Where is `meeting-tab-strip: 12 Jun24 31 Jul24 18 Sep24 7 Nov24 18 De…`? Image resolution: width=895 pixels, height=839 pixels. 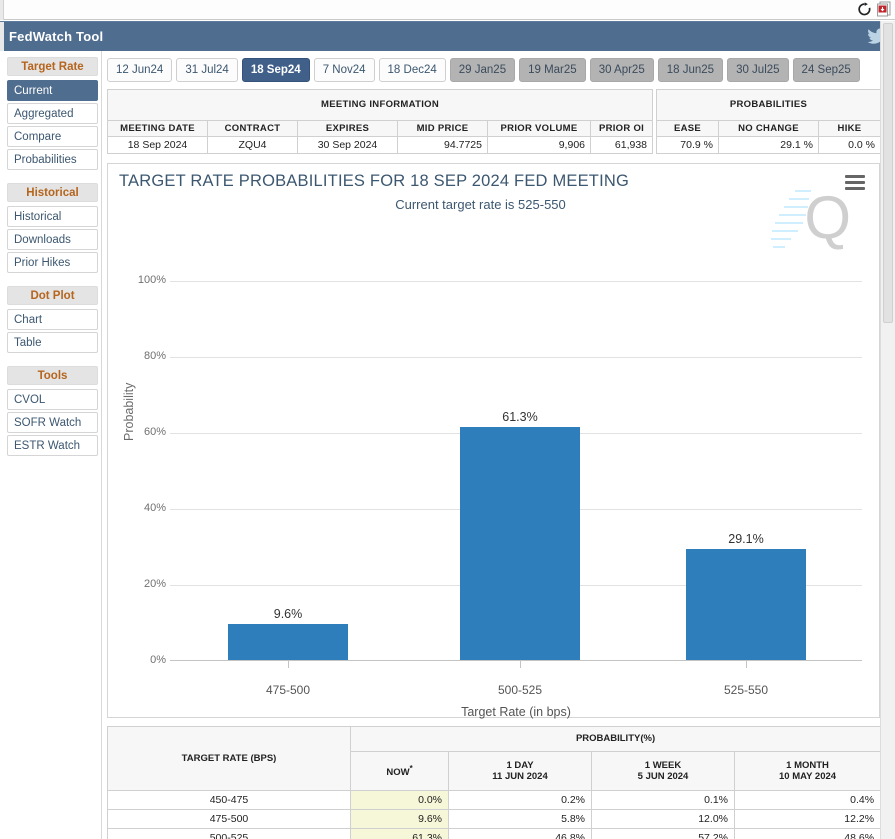 meeting-tab-strip: 12 Jun24 31 Jul24 18 Sep24 7 Nov24 18 De… is located at coordinates (483, 70).